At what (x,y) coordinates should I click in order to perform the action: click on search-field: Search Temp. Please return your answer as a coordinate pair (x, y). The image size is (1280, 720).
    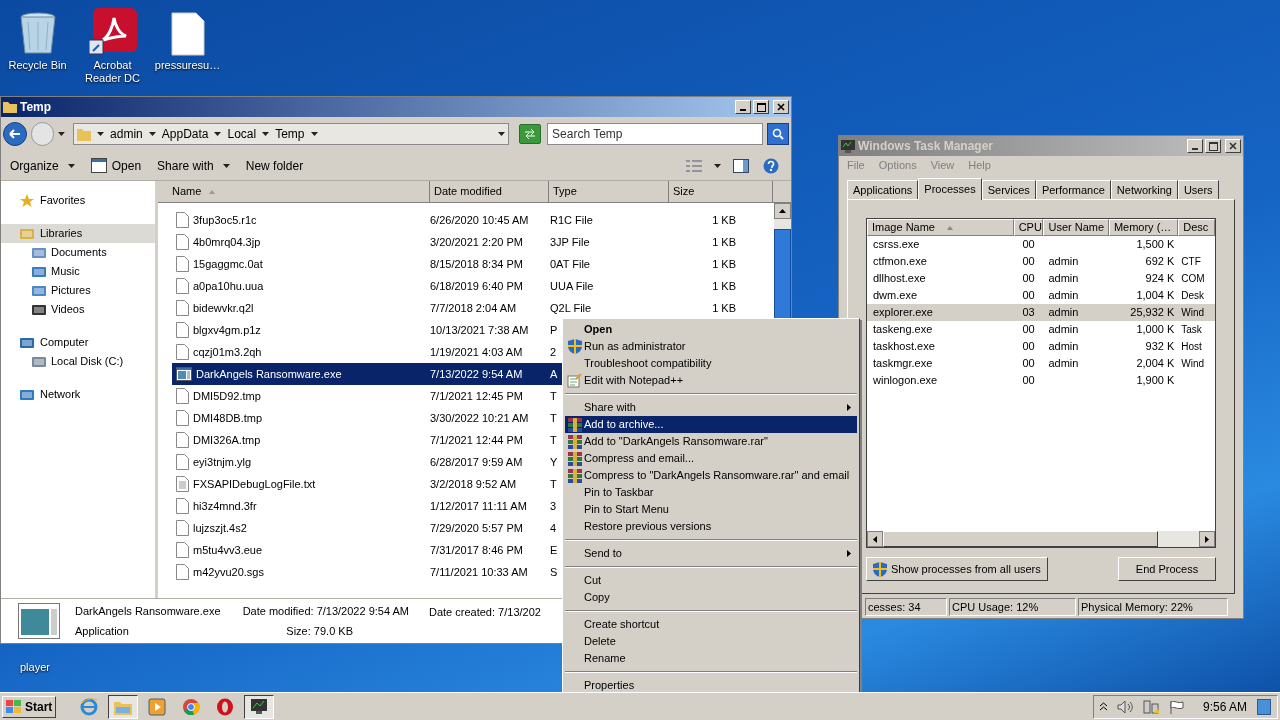
    Looking at the image, I should click on (655, 134).